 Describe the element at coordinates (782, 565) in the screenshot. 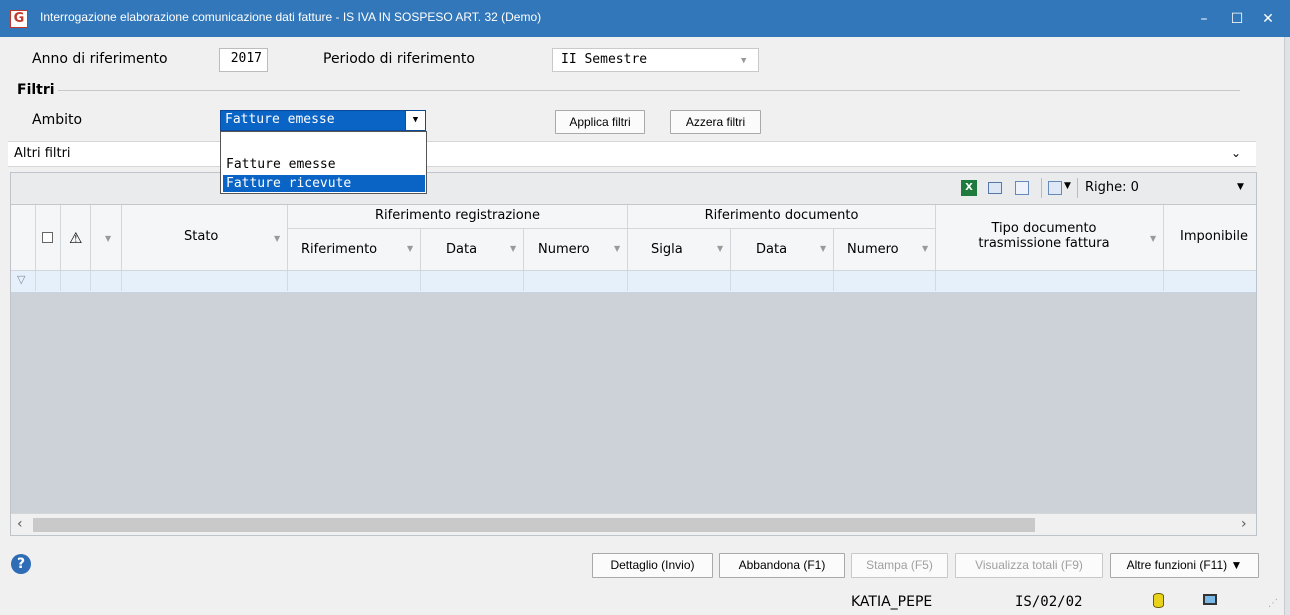

I see `abbandona-button: Abbandona (F1)` at that location.